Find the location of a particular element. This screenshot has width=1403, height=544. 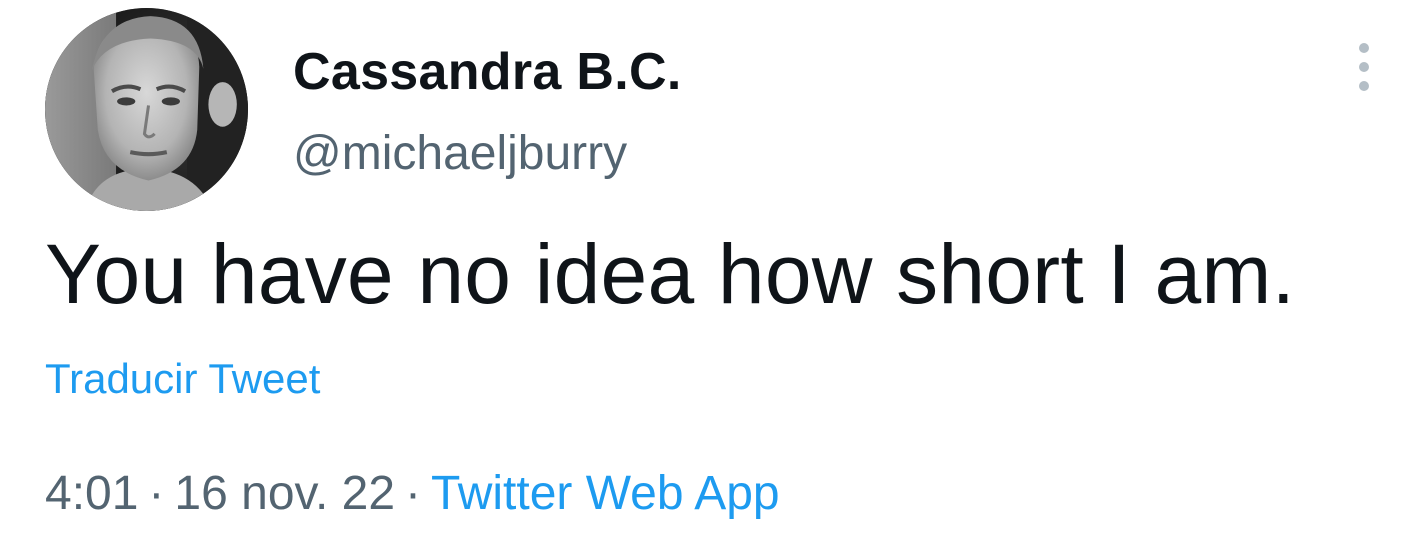

more-vertical-icon is located at coordinates (1364, 67).